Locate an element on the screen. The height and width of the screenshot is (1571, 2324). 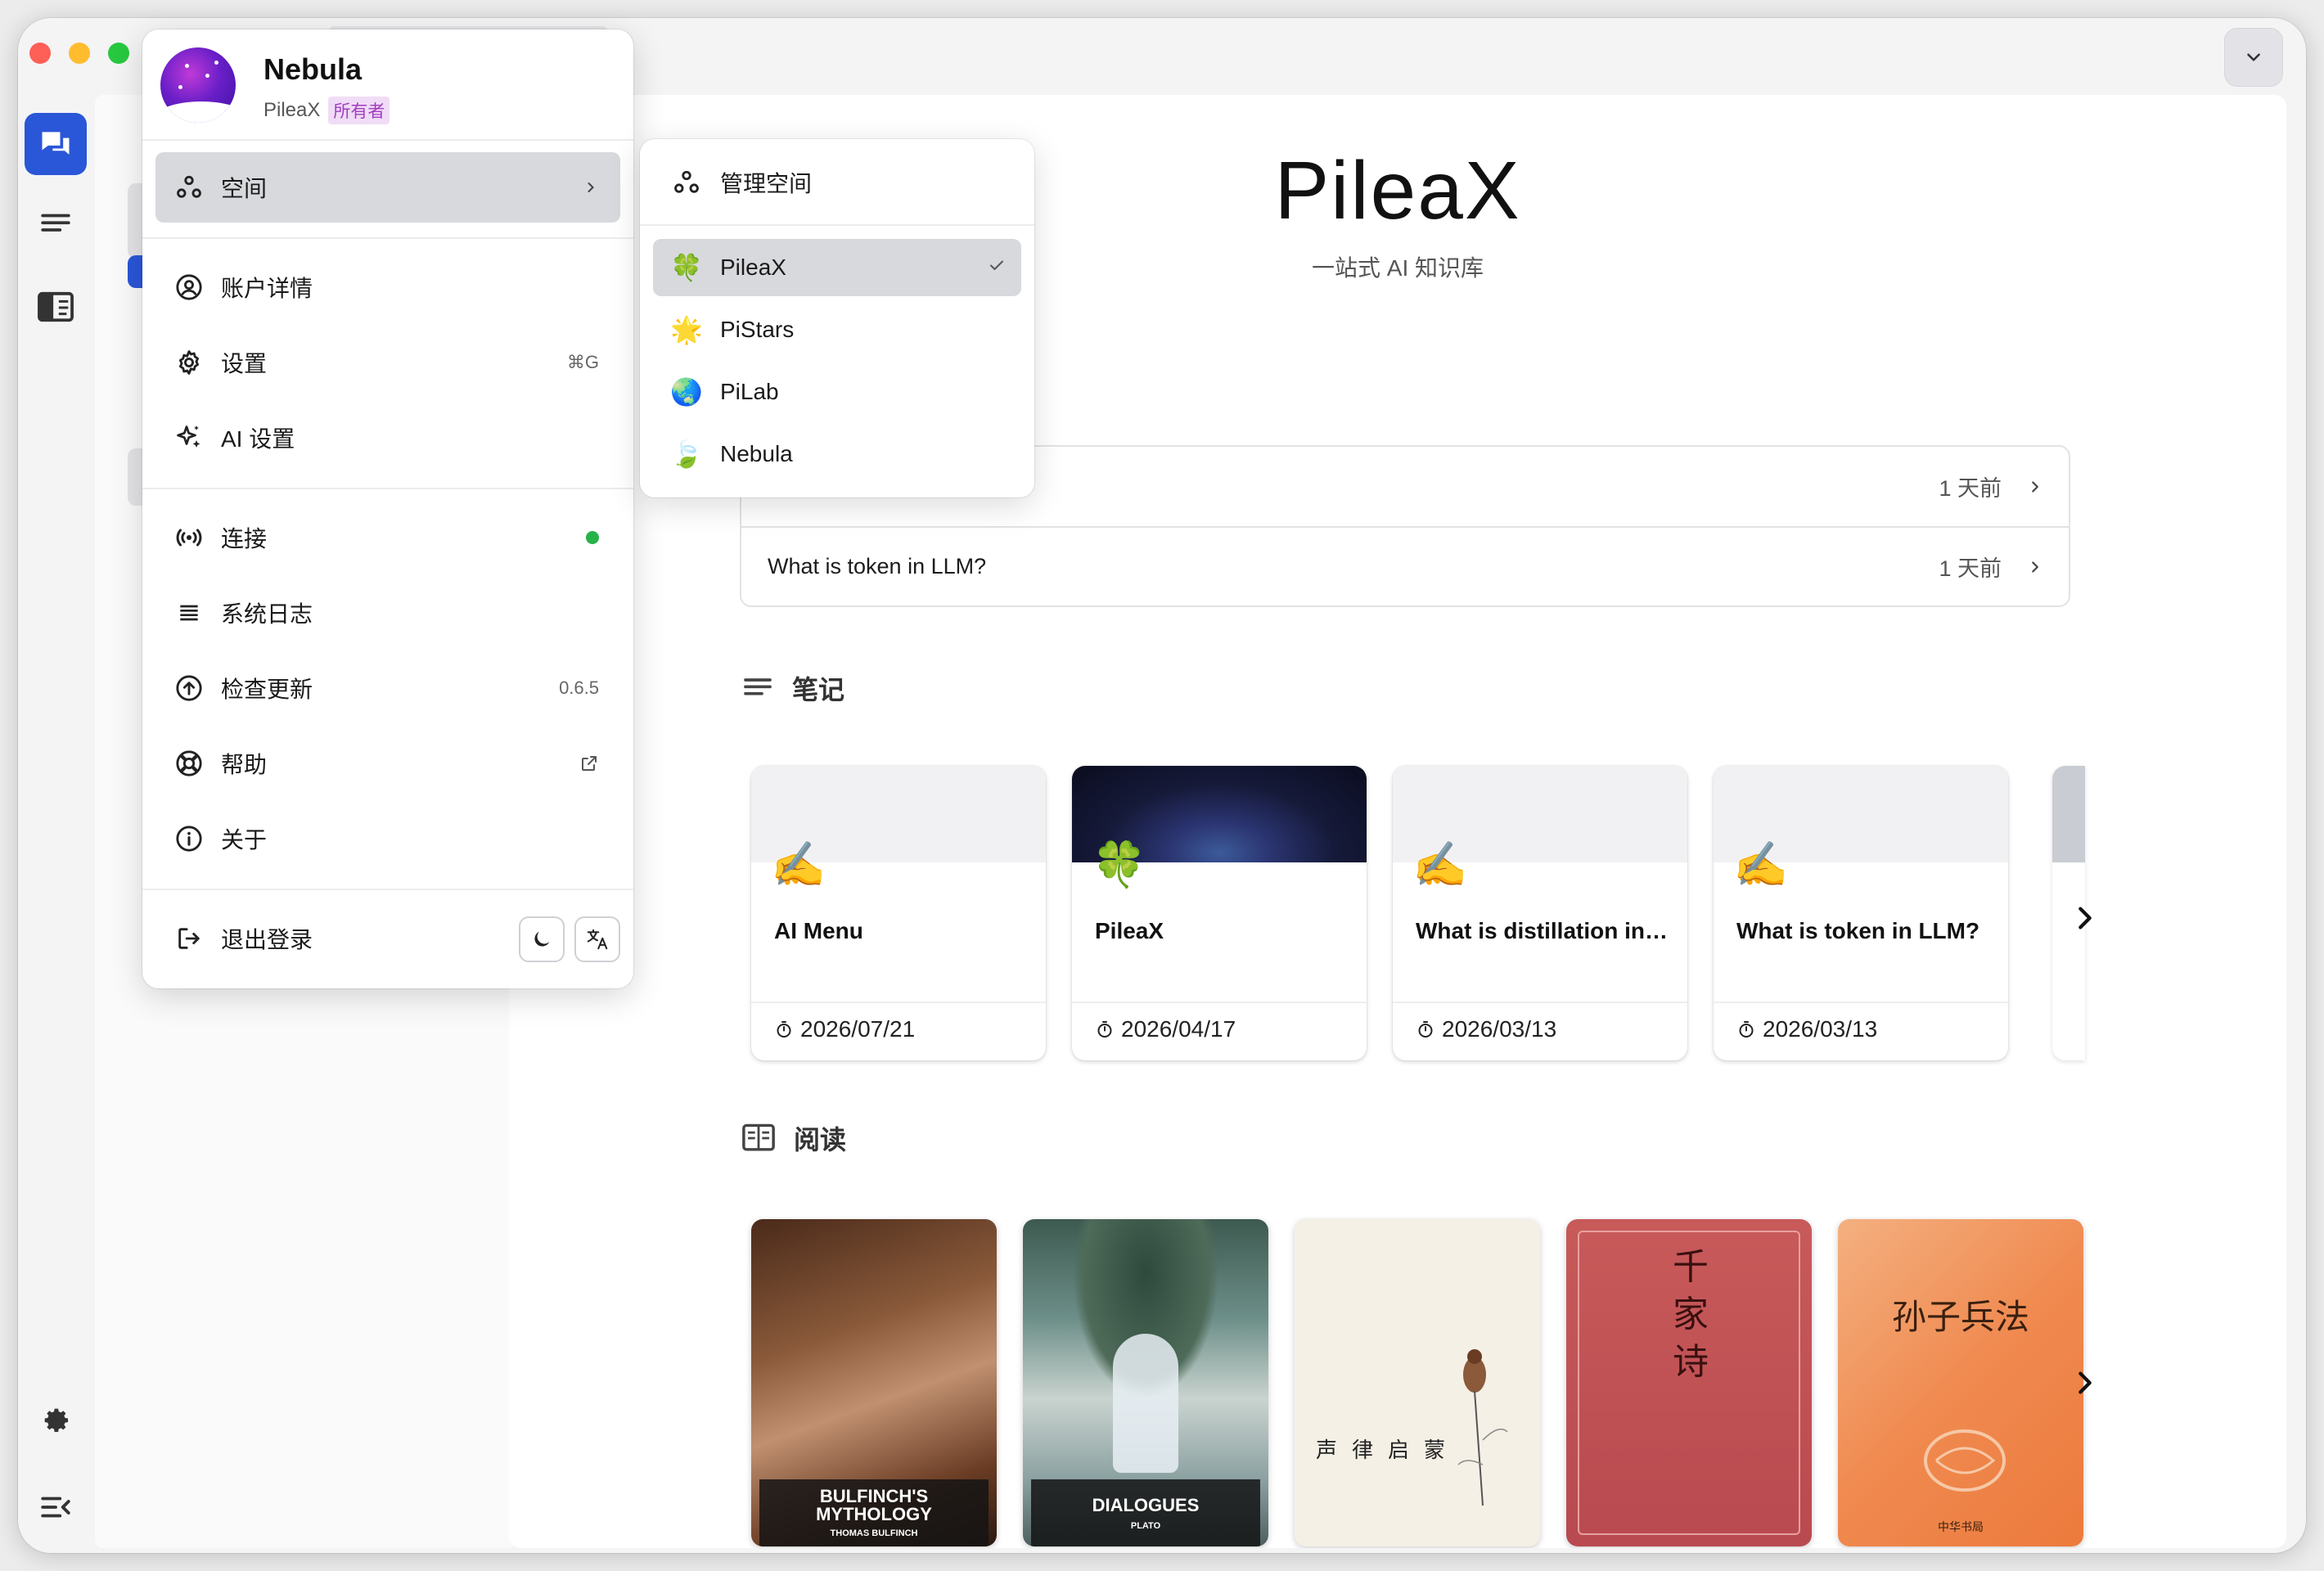
book-cover: BULFINCH'S MYTHOLOGY THOMAS BULFINCH is located at coordinates (874, 1382).